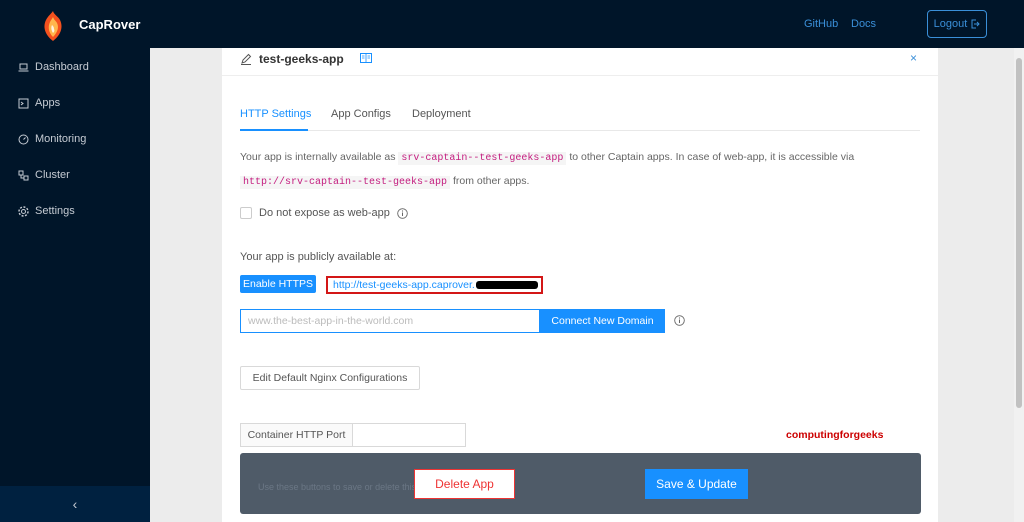 The width and height of the screenshot is (1024, 522). I want to click on sidebar-item-label: Dashboard, so click(62, 67).